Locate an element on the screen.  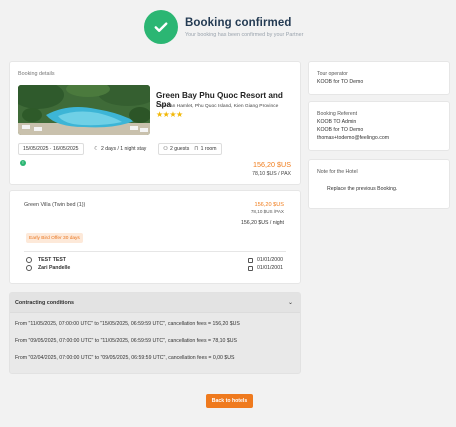
hotel-image is located at coordinates (84, 110).